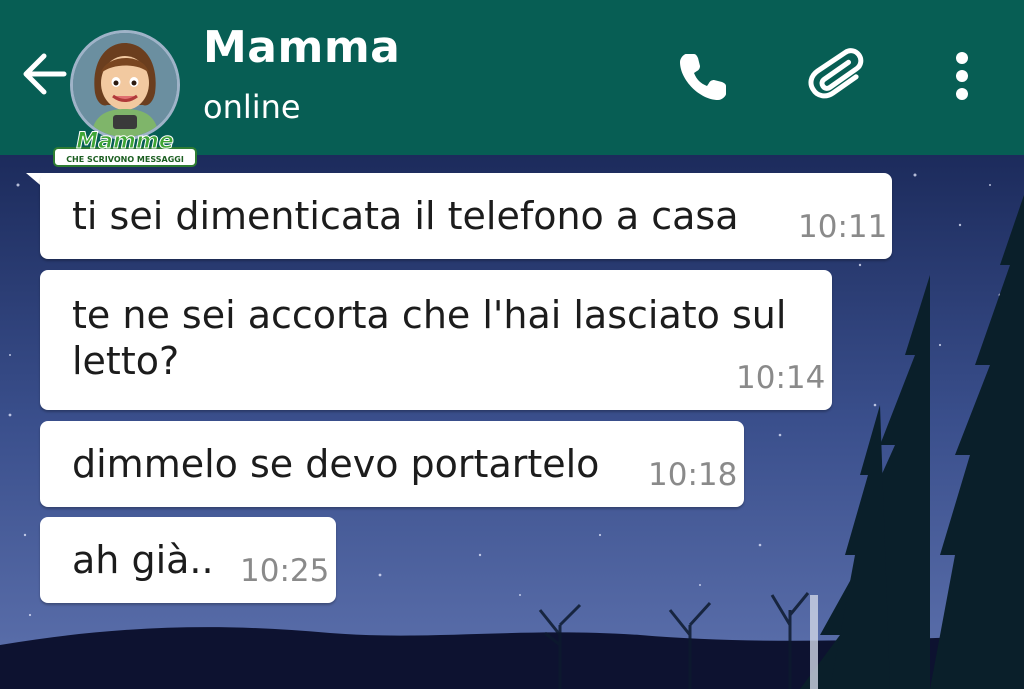 The width and height of the screenshot is (1024, 689). I want to click on avatar-image, so click(125, 85).